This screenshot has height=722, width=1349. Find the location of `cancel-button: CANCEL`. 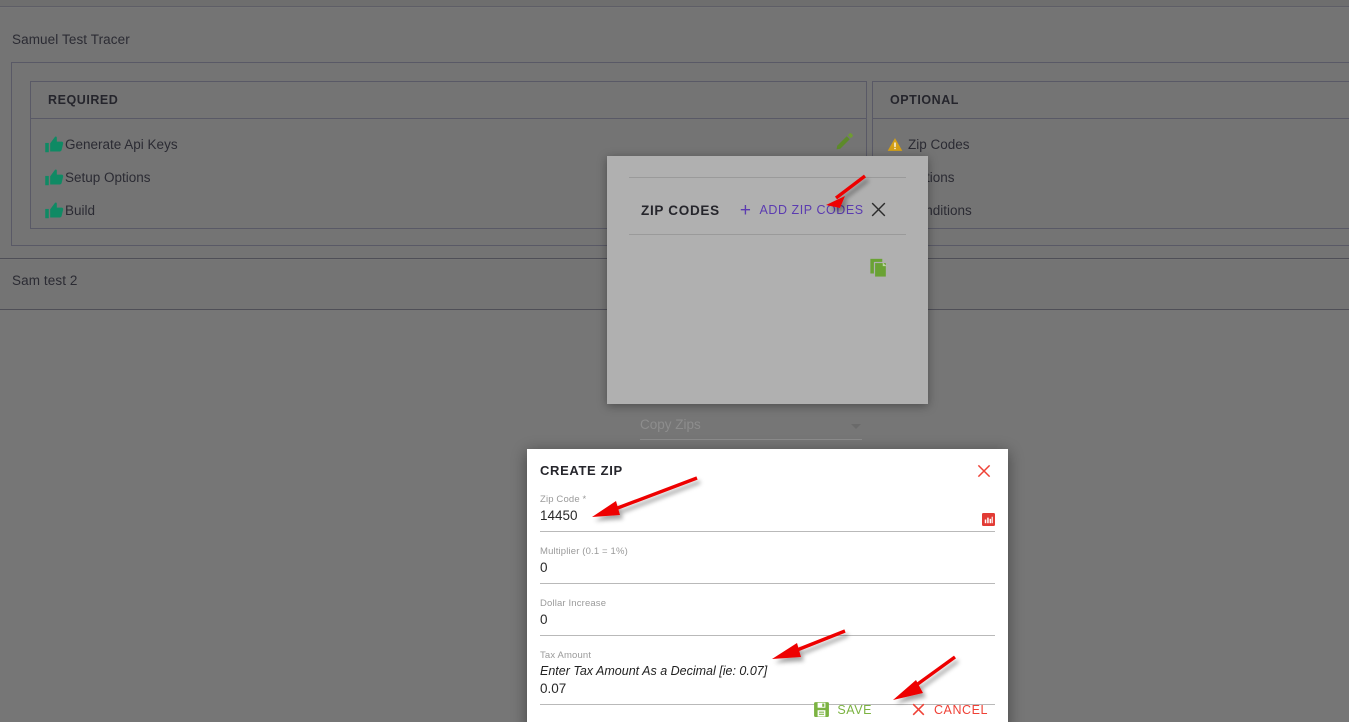

cancel-button: CANCEL is located at coordinates (949, 709).